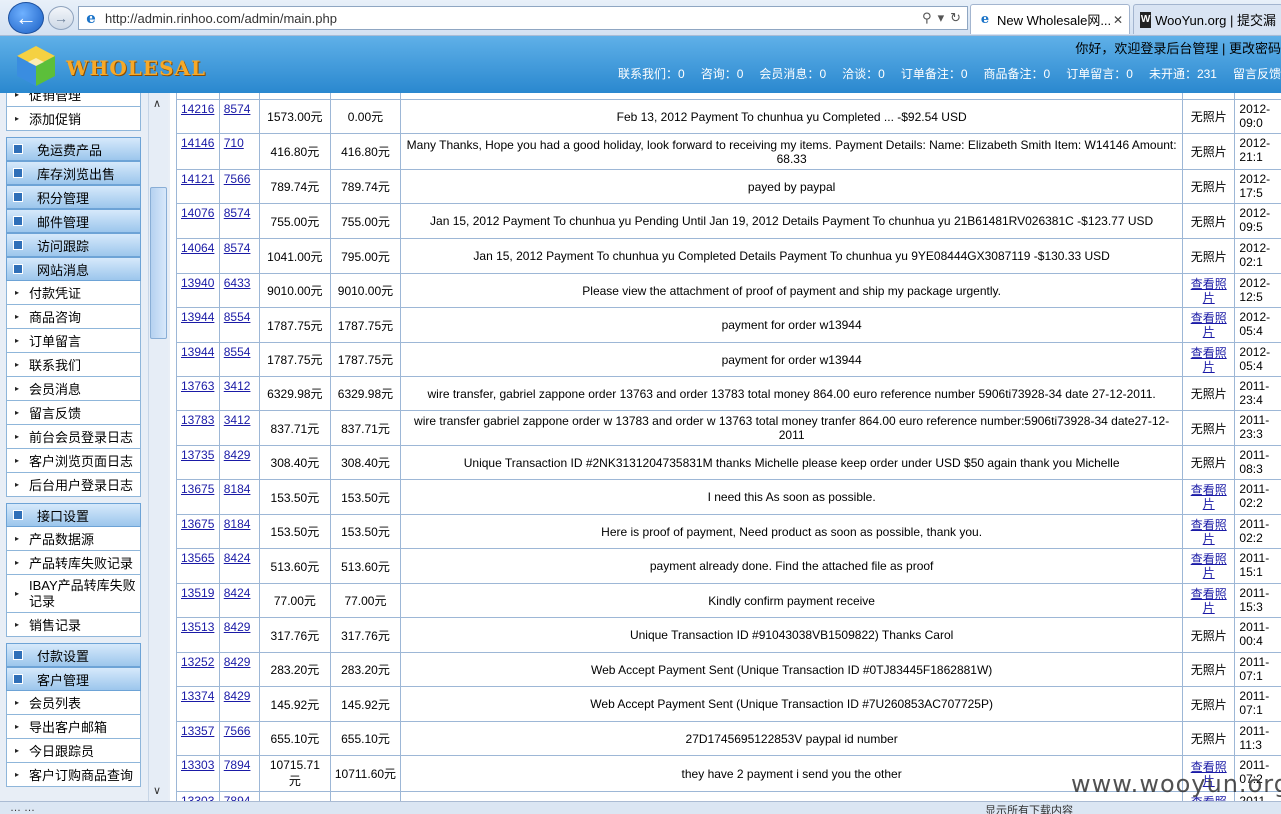 The width and height of the screenshot is (1281, 814). I want to click on member-id-cell: 6433, so click(239, 290).